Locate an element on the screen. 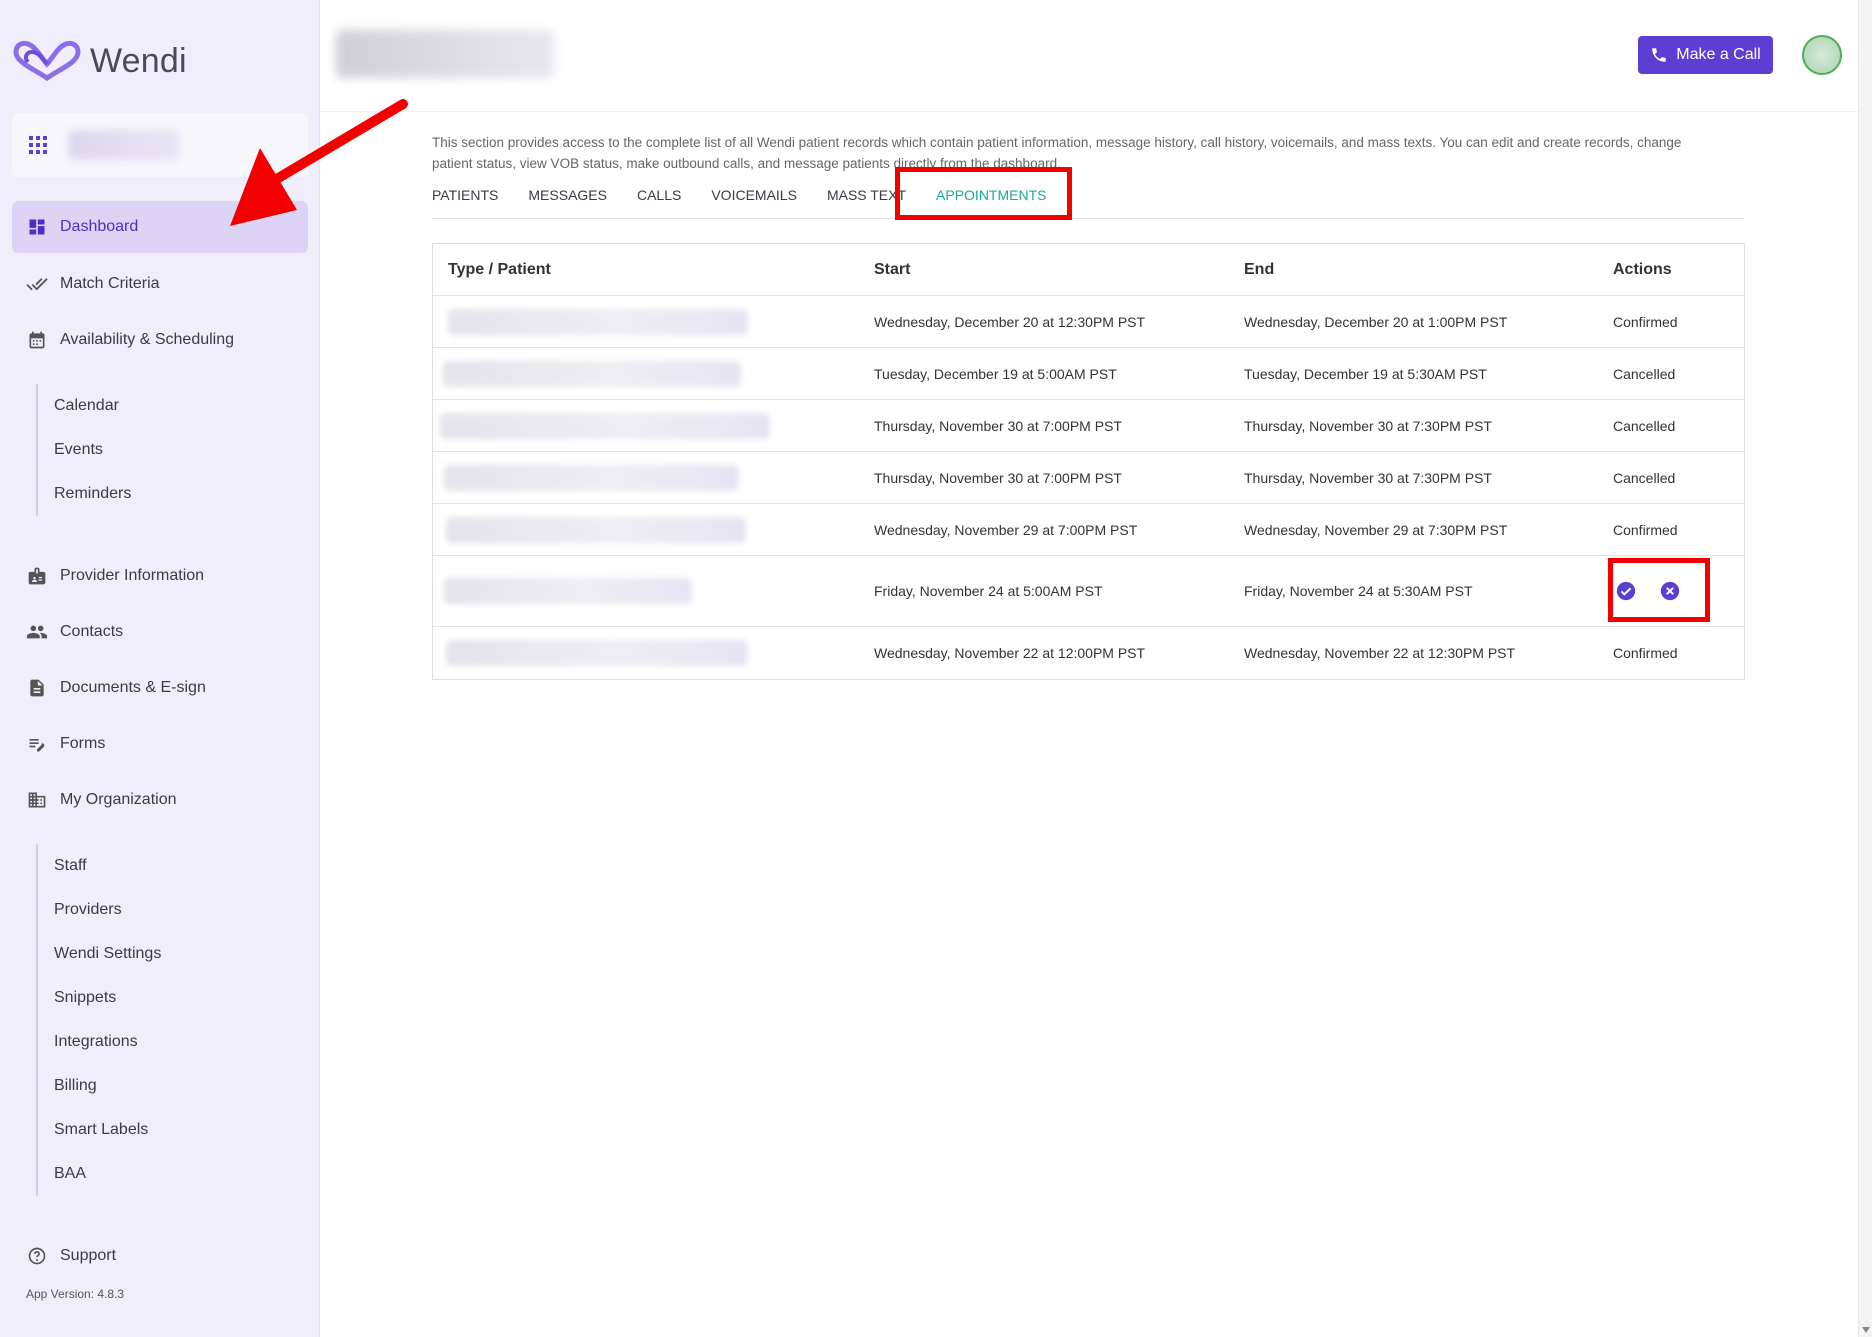 The width and height of the screenshot is (1872, 1337). make-a-call-button: Make a Call is located at coordinates (1705, 55).